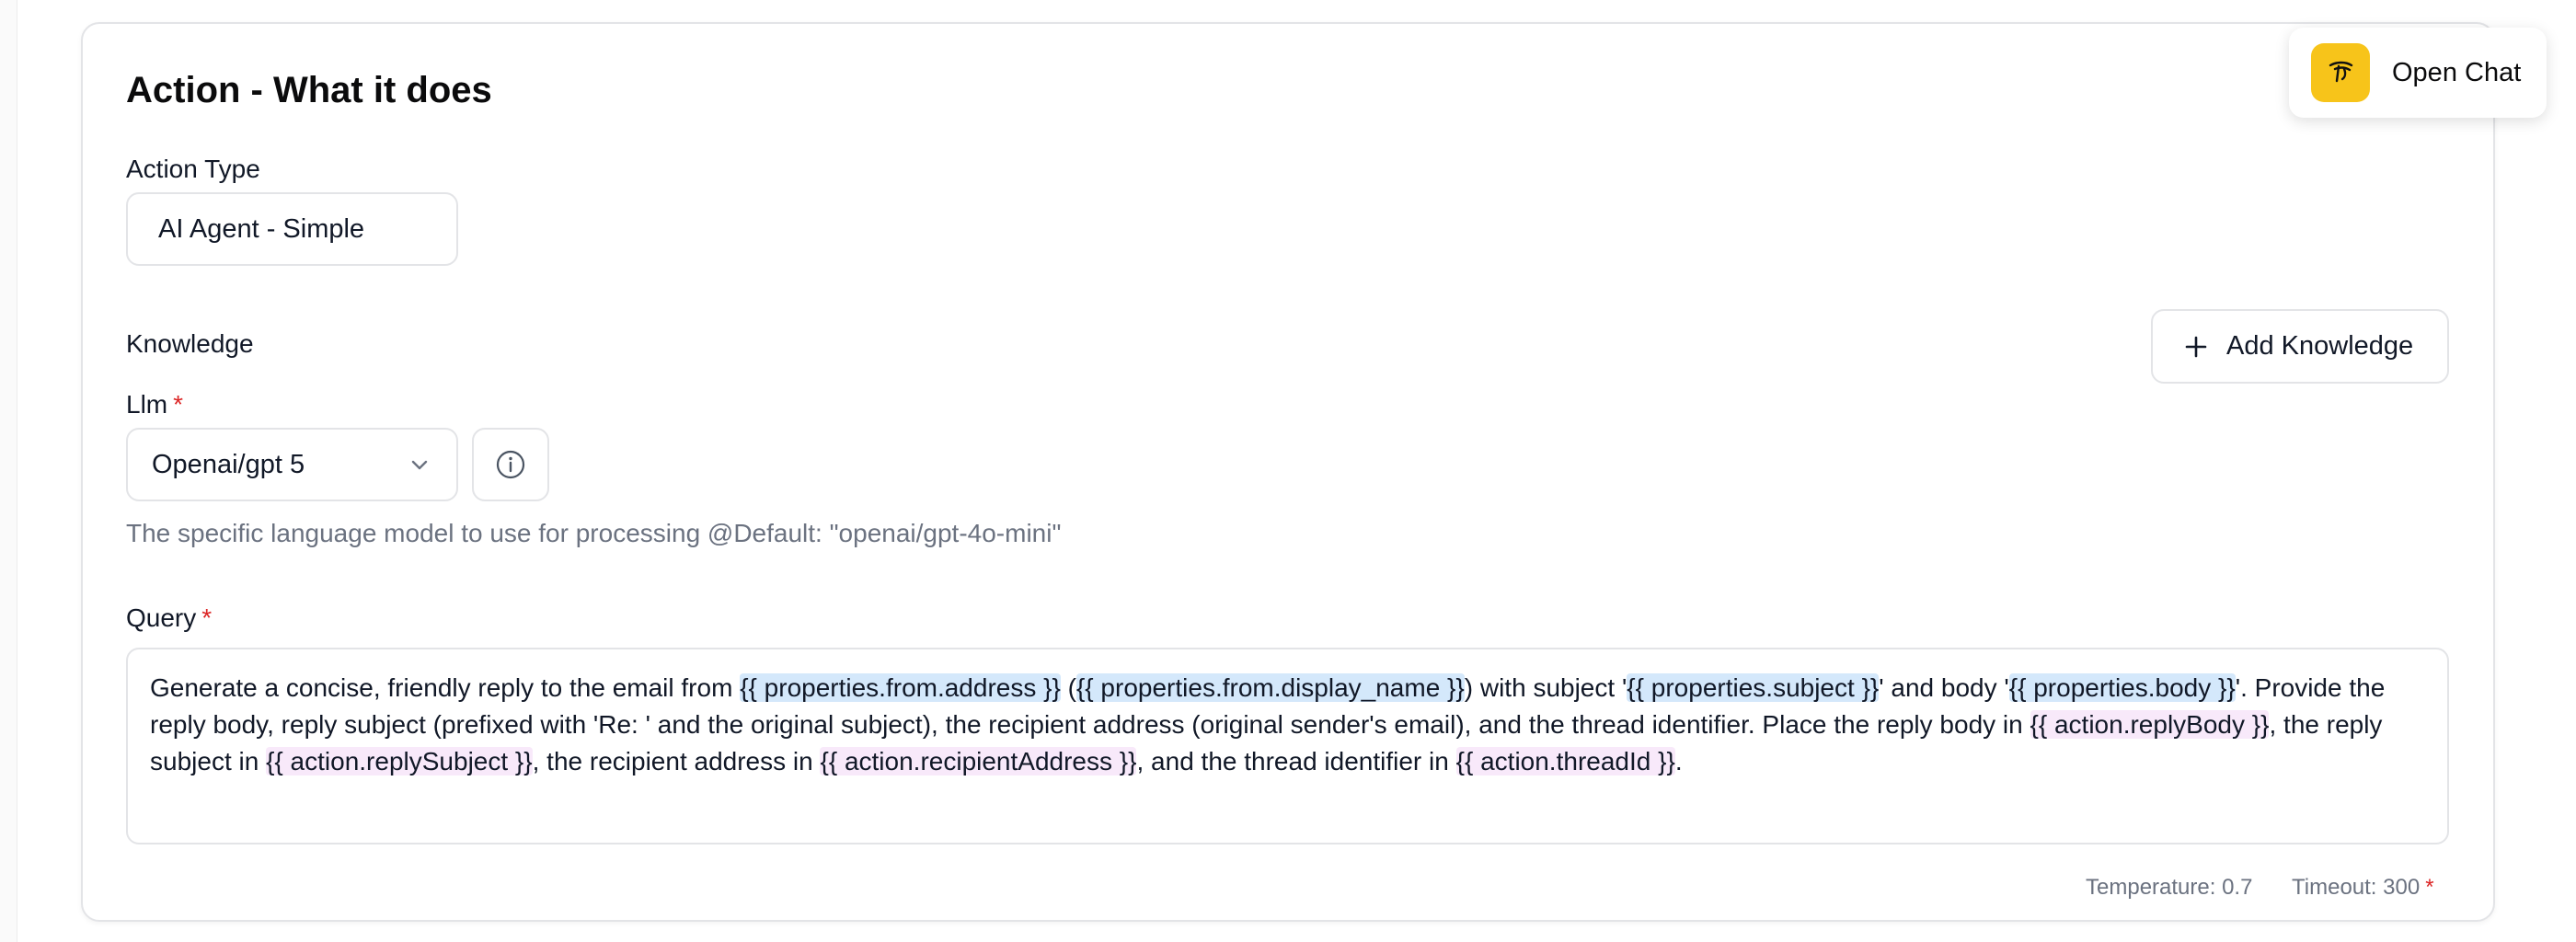 The width and height of the screenshot is (2576, 942). I want to click on timeout-value: Timeout: 300, so click(2356, 887).